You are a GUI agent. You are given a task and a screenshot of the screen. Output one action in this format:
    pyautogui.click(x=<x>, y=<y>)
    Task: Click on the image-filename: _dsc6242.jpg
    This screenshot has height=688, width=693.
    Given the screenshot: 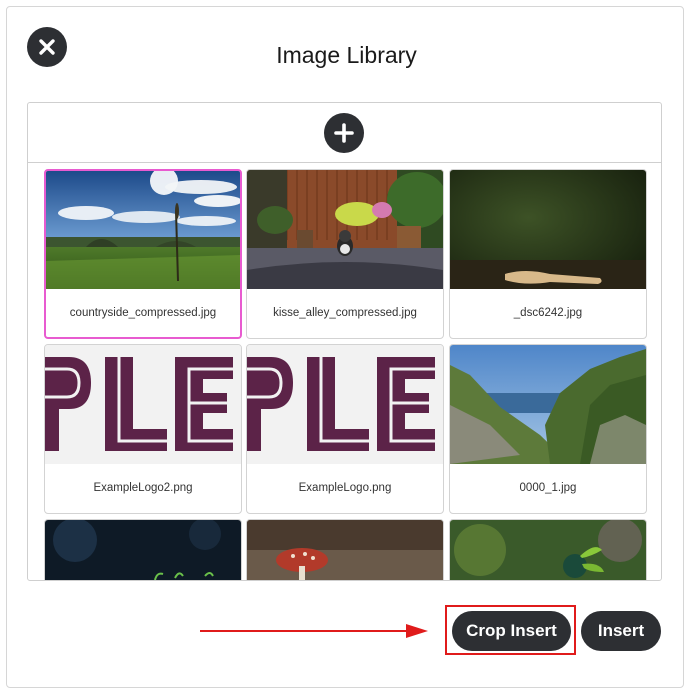 What is the action you would take?
    pyautogui.click(x=548, y=313)
    